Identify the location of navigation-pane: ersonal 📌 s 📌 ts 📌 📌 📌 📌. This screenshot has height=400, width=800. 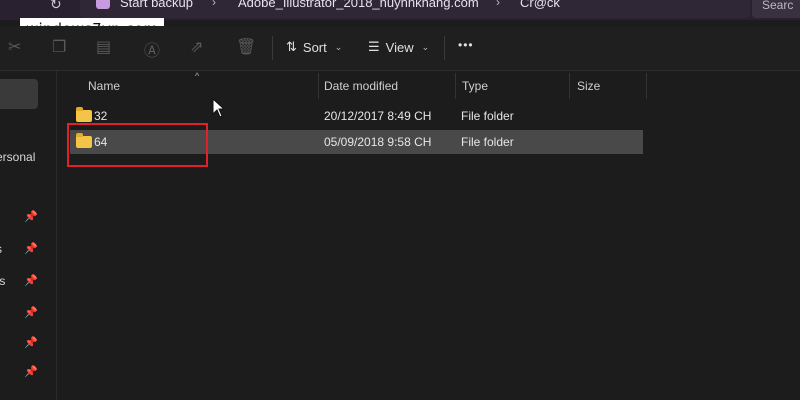
(28, 235).